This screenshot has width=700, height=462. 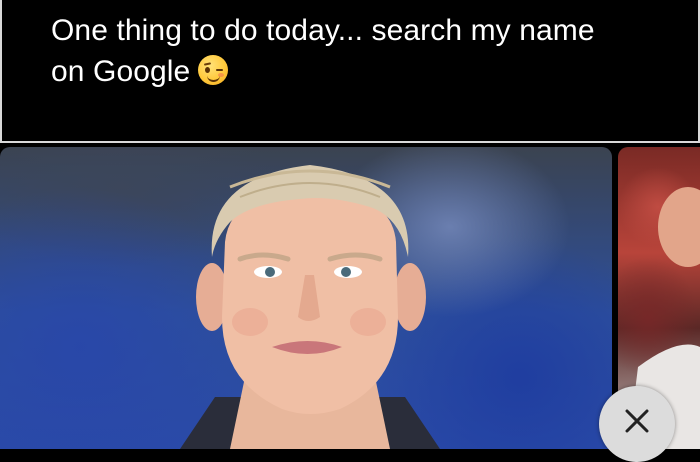 I want to click on close-button, so click(x=637, y=424).